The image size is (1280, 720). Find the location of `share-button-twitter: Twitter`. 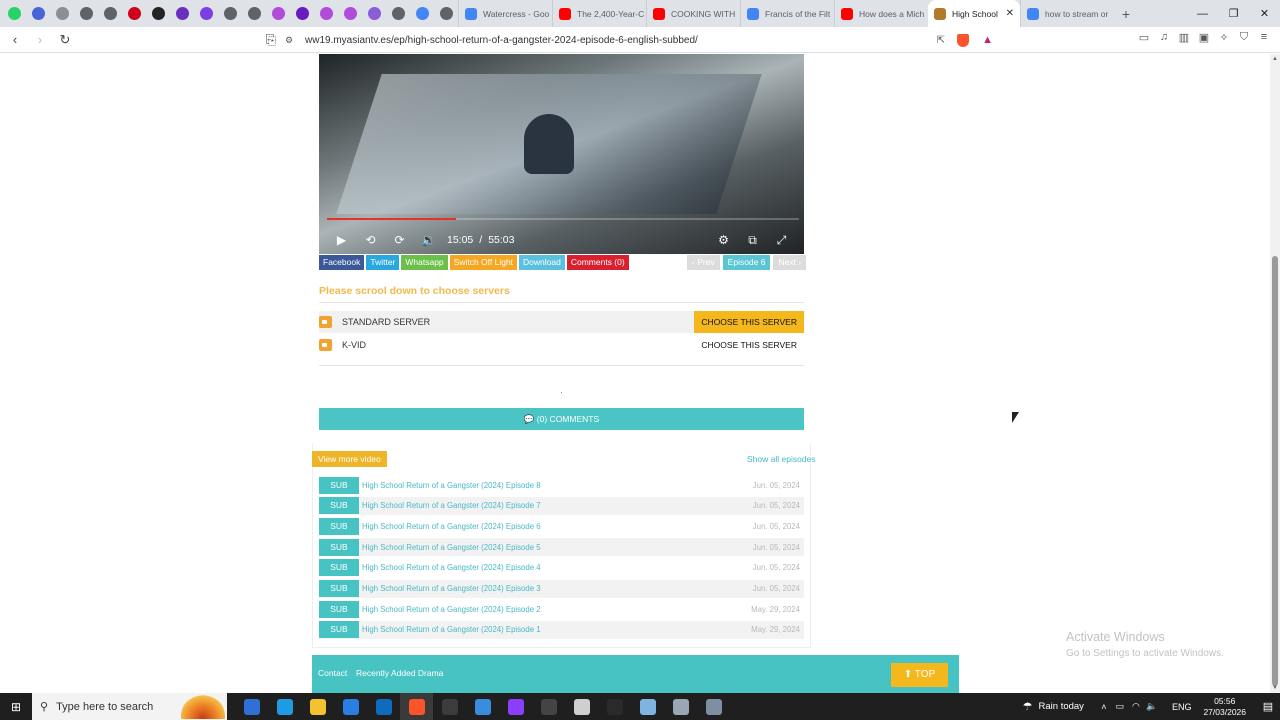

share-button-twitter: Twitter is located at coordinates (383, 262).